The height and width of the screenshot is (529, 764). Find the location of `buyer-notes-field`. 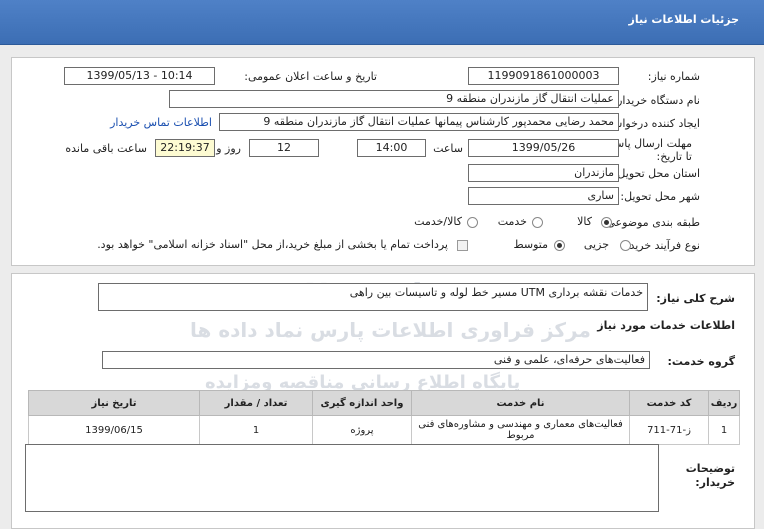

buyer-notes-field is located at coordinates (342, 478).